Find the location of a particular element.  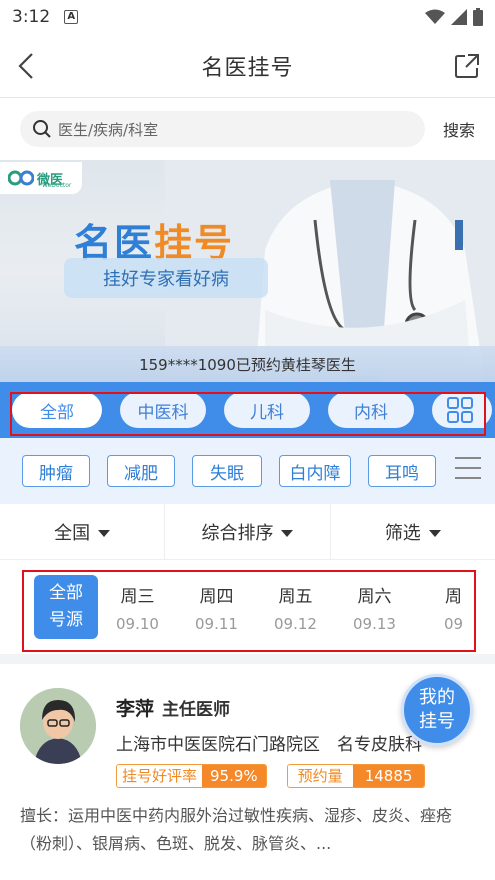

filter-screen-label: 筛选 is located at coordinates (402, 533).